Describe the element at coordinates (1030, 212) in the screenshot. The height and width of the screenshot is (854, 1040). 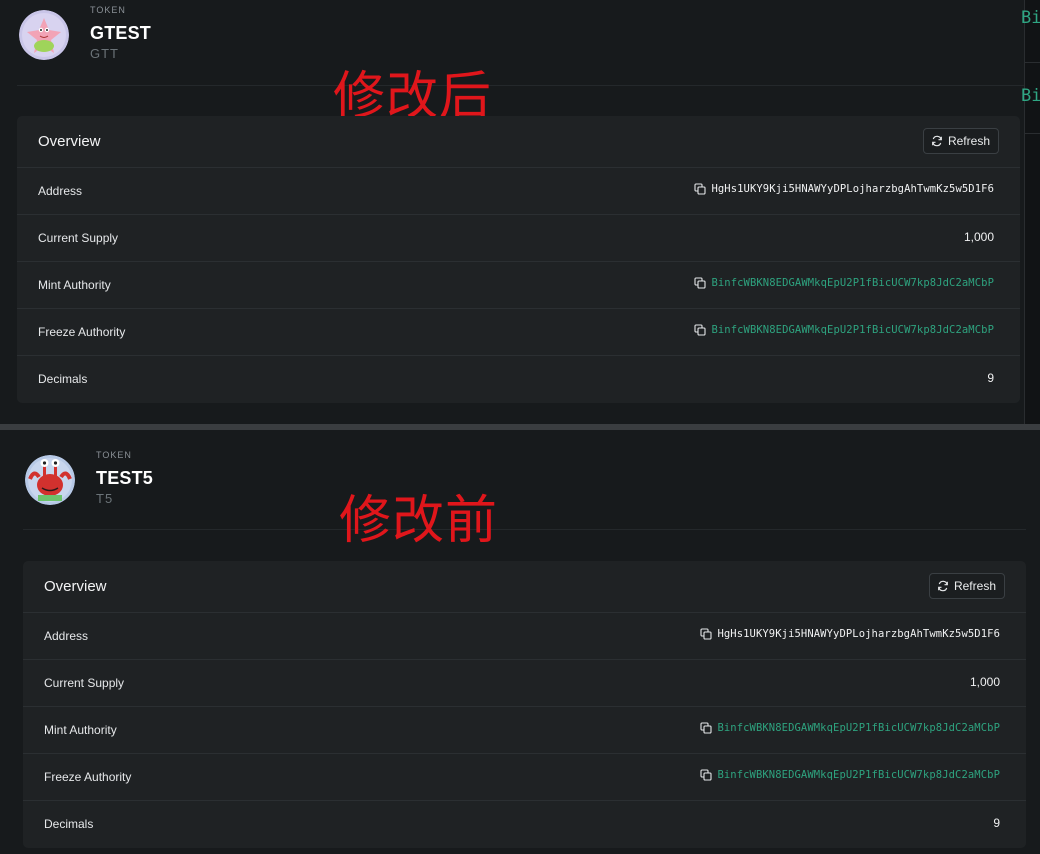
I see `background-window-edge: Bi Bi` at that location.